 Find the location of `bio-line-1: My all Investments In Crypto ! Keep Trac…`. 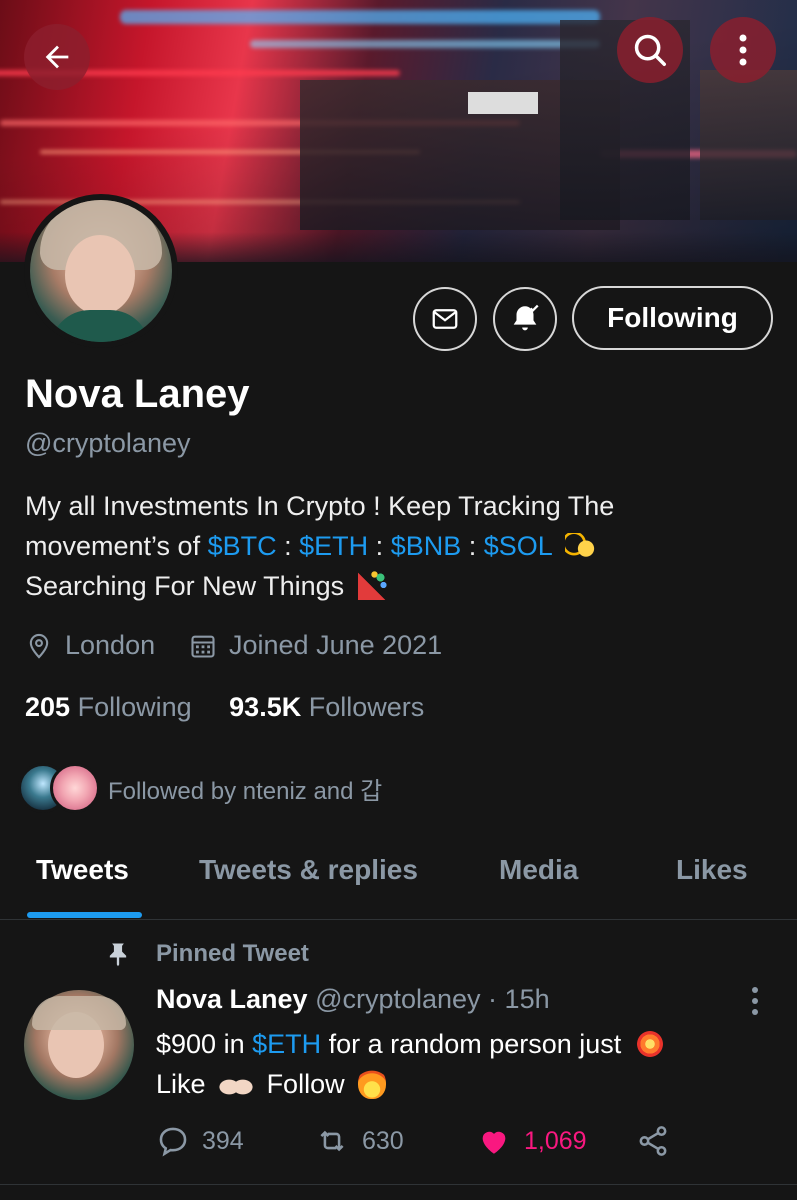

bio-line-1: My all Investments In Crypto ! Keep Trac… is located at coordinates (320, 506).